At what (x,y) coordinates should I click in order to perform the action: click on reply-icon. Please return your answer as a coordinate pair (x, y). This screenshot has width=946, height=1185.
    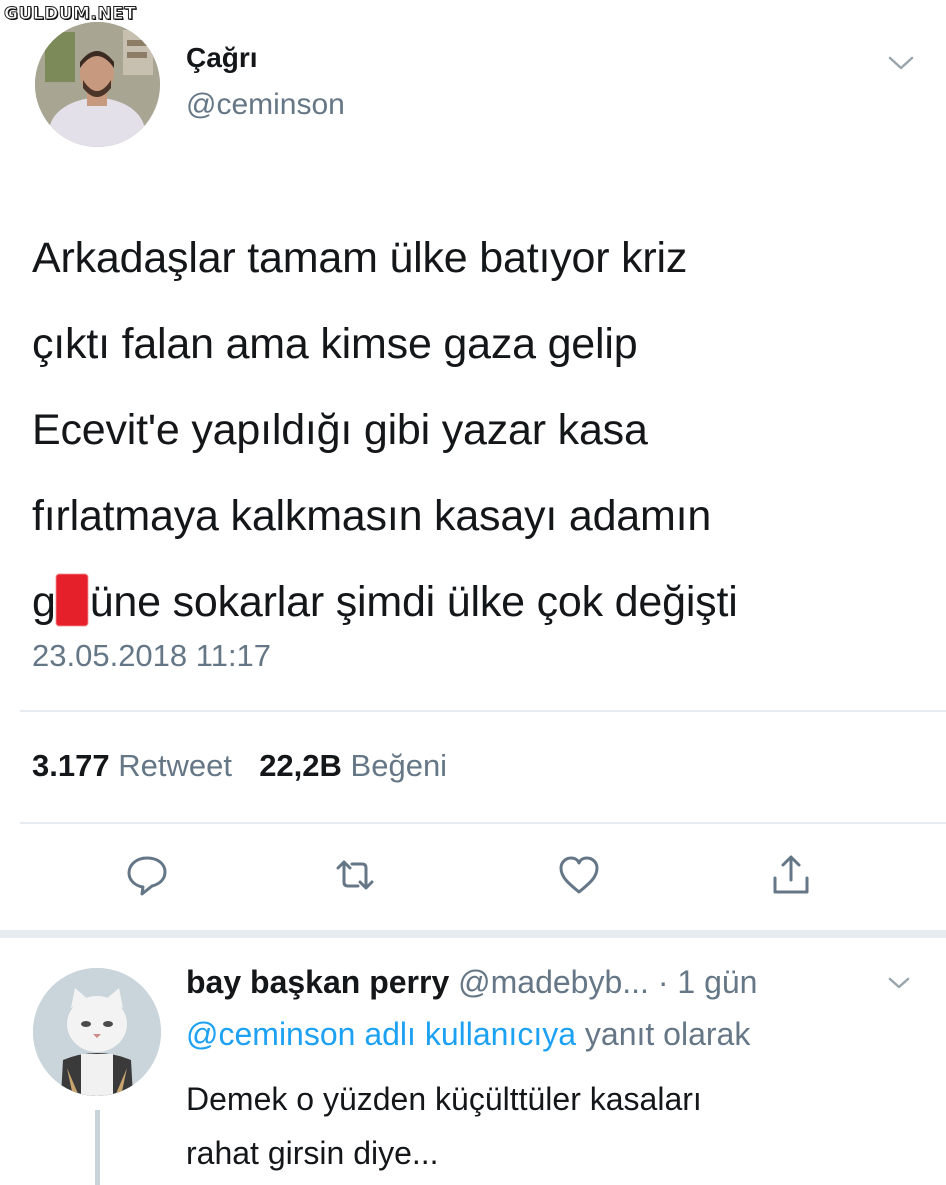
    Looking at the image, I should click on (147, 875).